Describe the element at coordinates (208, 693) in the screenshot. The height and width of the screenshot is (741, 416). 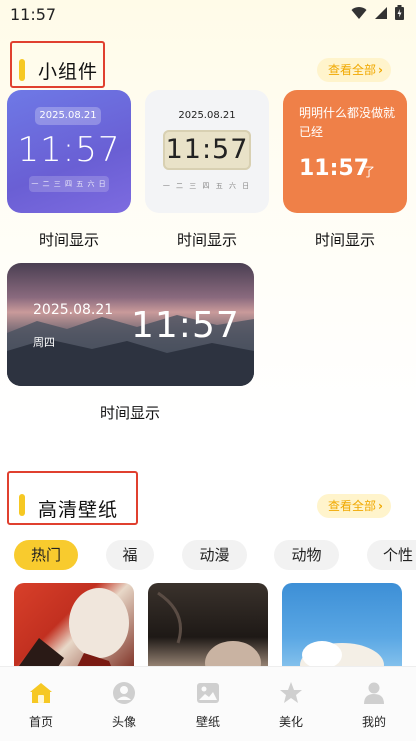
I see `image-icon` at that location.